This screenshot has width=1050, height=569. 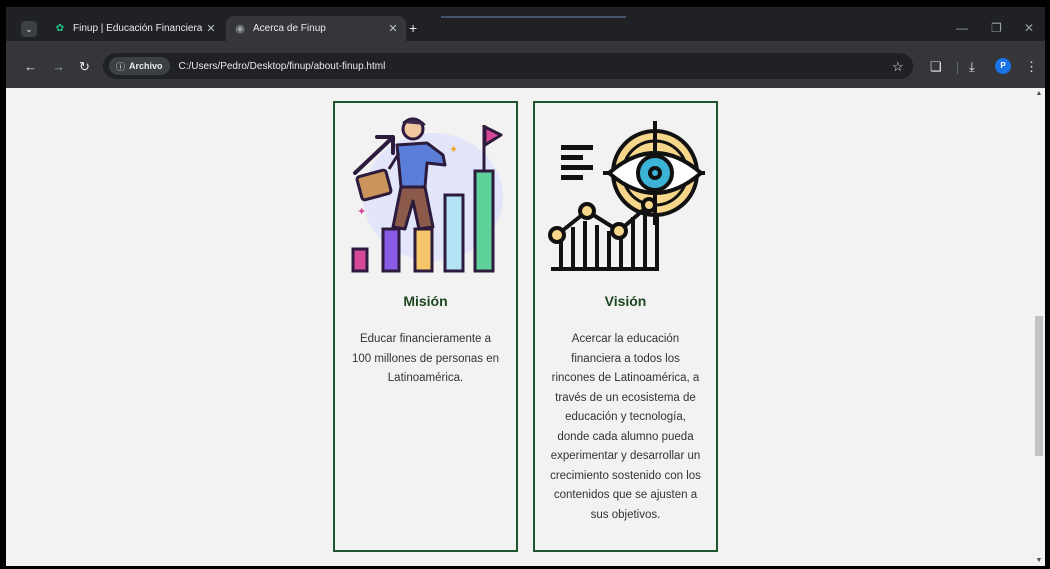 What do you see at coordinates (1039, 93) in the screenshot?
I see `scroll-up-arrow-icon: ▲` at bounding box center [1039, 93].